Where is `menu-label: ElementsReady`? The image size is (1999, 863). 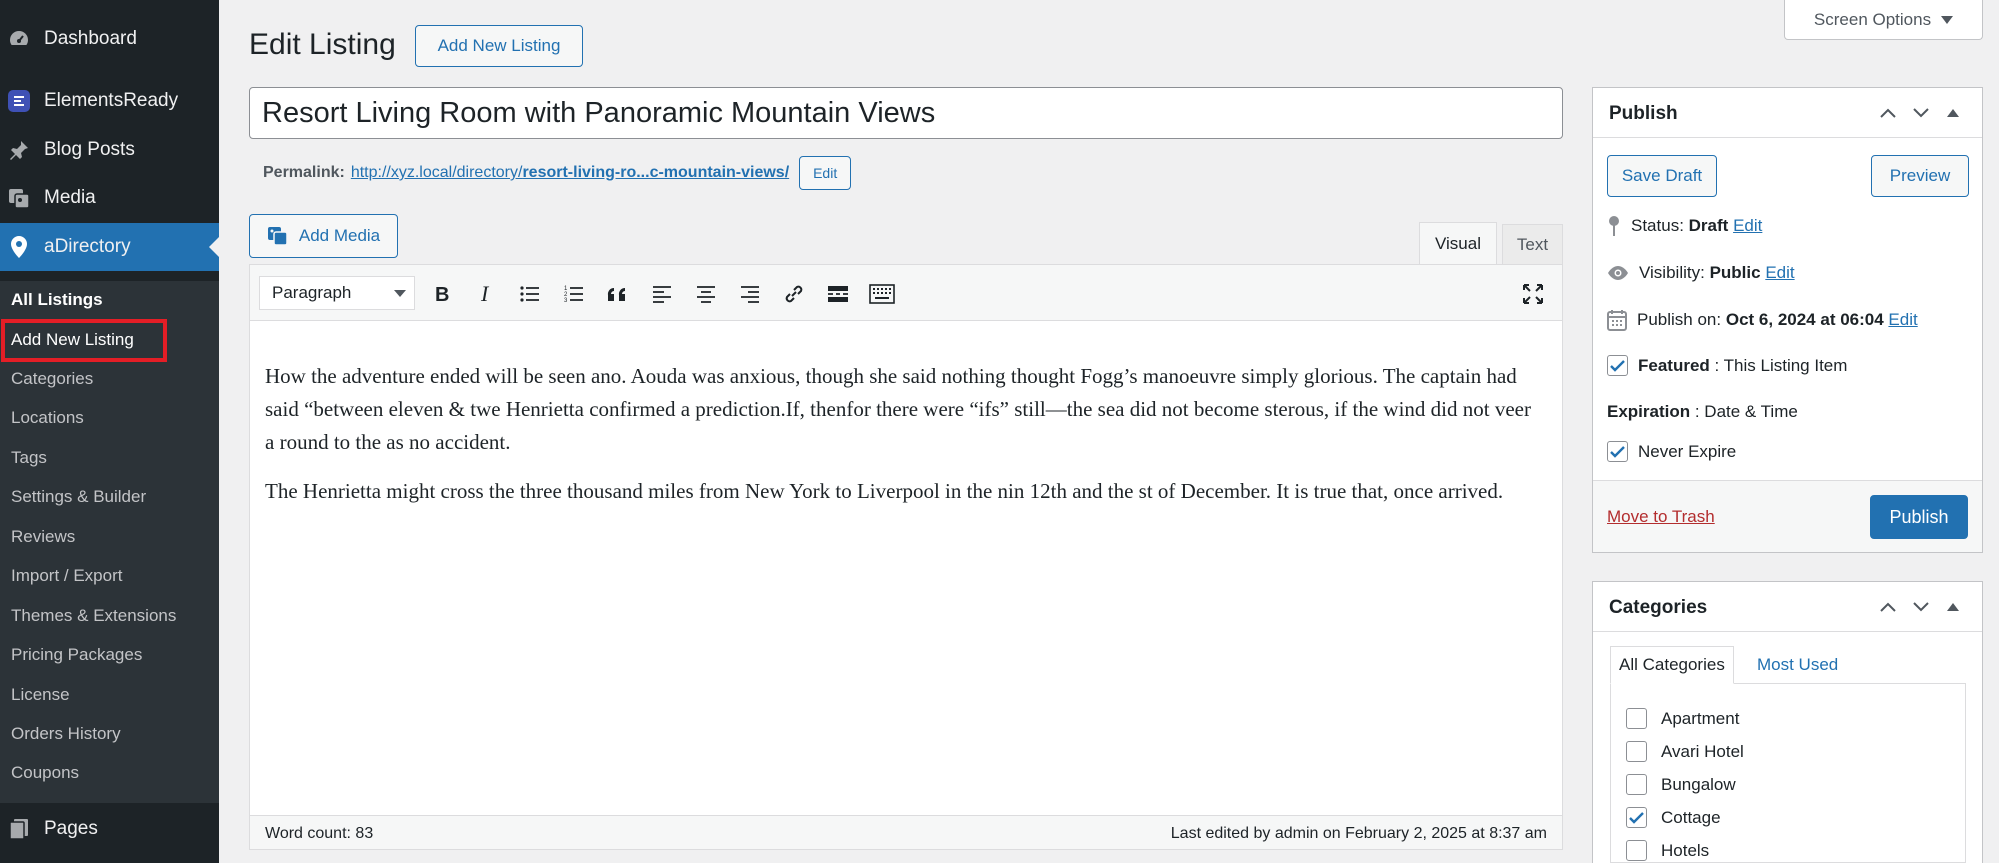
menu-label: ElementsReady is located at coordinates (111, 100).